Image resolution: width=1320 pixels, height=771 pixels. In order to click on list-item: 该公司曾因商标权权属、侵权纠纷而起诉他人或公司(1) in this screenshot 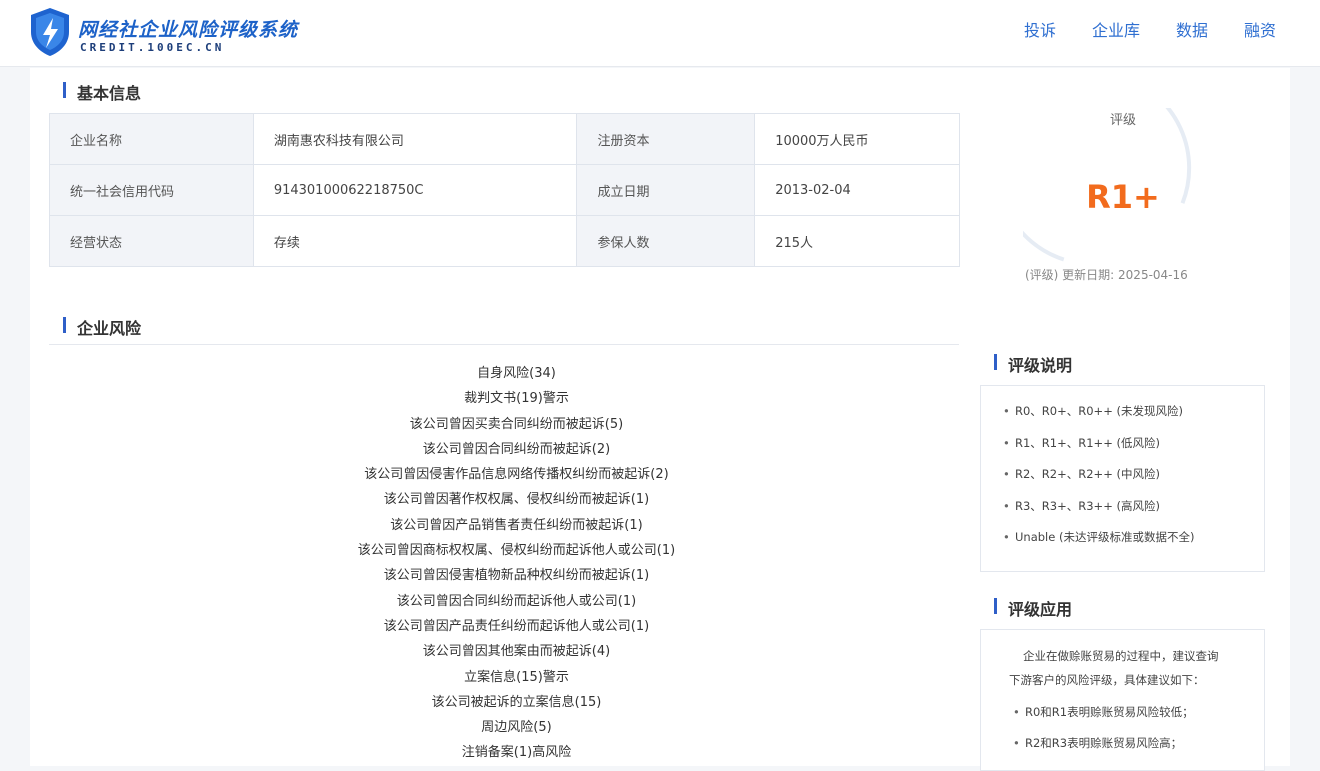, I will do `click(516, 550)`.